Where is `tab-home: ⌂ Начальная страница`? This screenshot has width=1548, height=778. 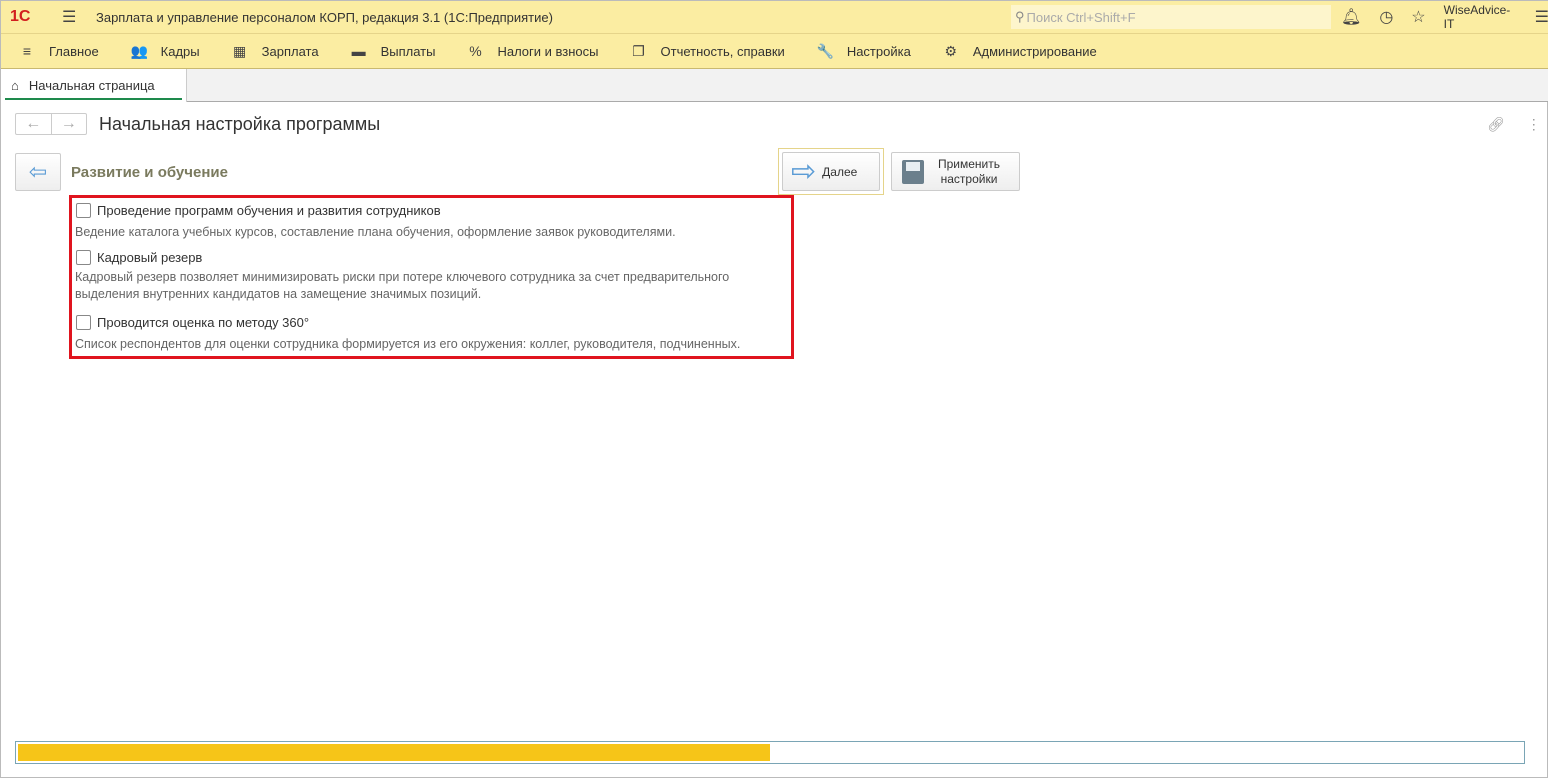 tab-home: ⌂ Начальная страница is located at coordinates (94, 85).